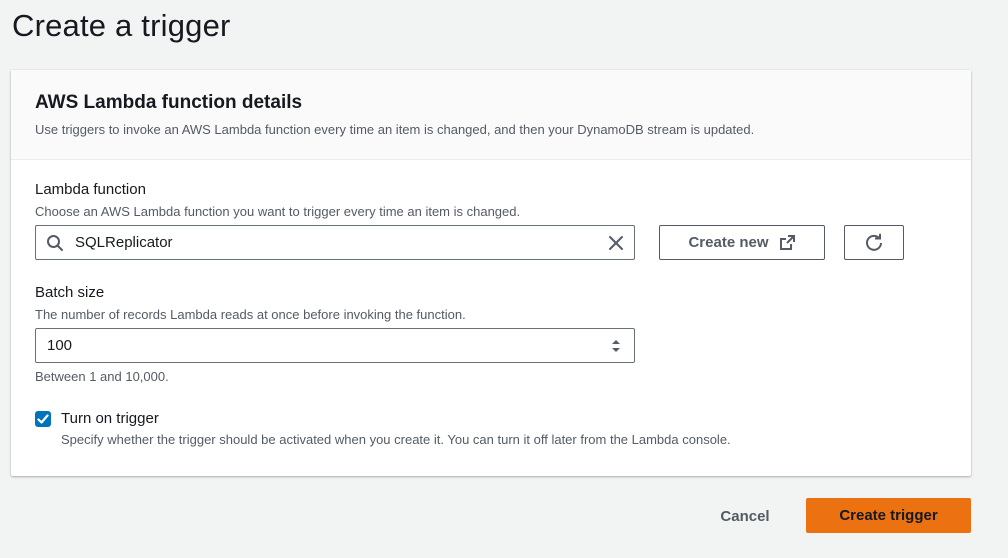 This screenshot has height=558, width=1008. Describe the element at coordinates (888, 515) in the screenshot. I see `create-trigger-button: Create trigger` at that location.